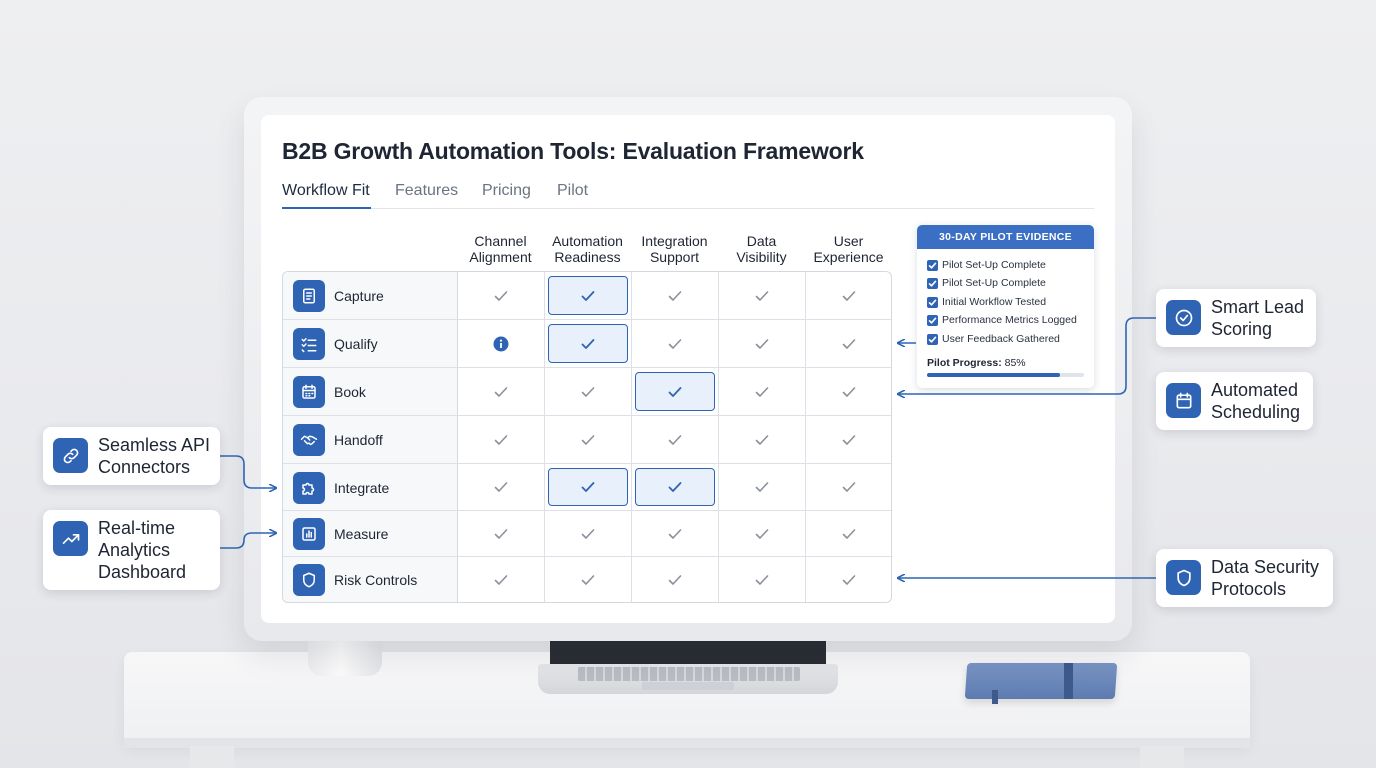 The width and height of the screenshot is (1376, 768). Describe the element at coordinates (501, 439) in the screenshot. I see `matrix-cell-handoff-channel` at that location.